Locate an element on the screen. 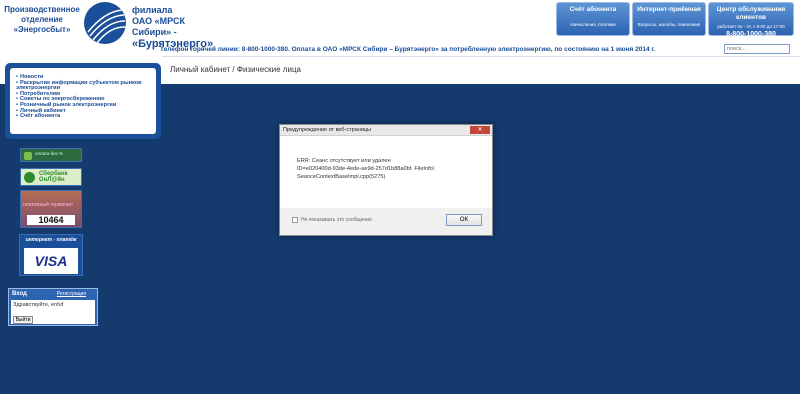 The image size is (800, 394). visa-banner: интернет - платёж VISA is located at coordinates (51, 255).